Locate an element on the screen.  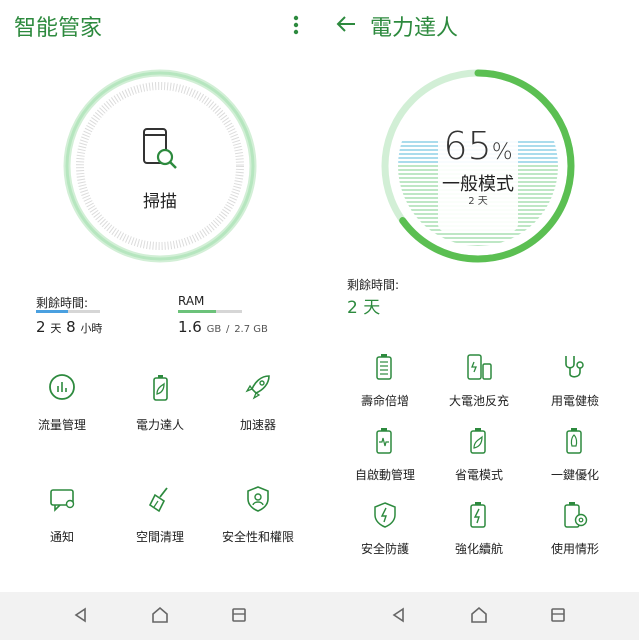
rocket-icon is located at coordinates (257, 387).